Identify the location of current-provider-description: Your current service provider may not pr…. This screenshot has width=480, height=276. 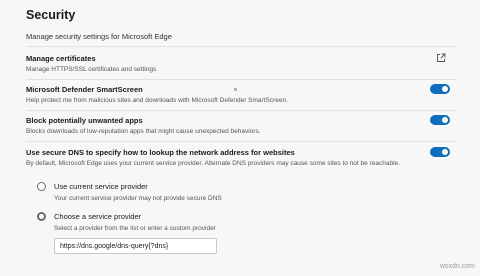
(138, 198).